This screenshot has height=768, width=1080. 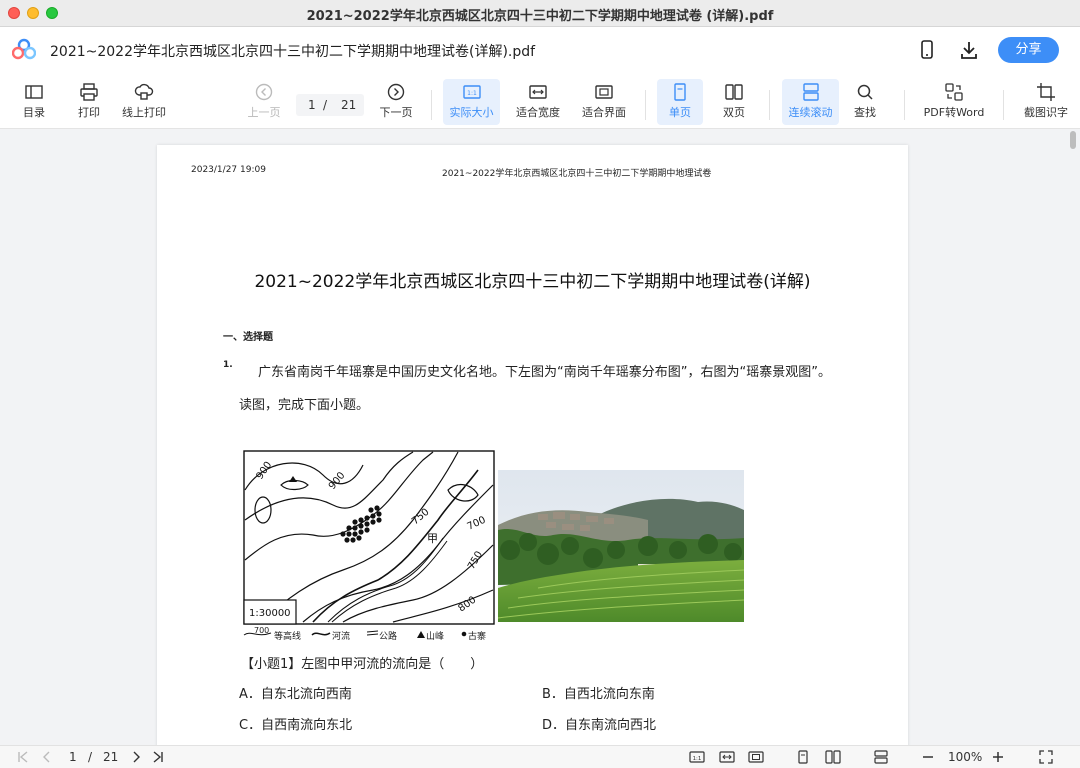 What do you see at coordinates (136, 757) in the screenshot?
I see `next-page-icon` at bounding box center [136, 757].